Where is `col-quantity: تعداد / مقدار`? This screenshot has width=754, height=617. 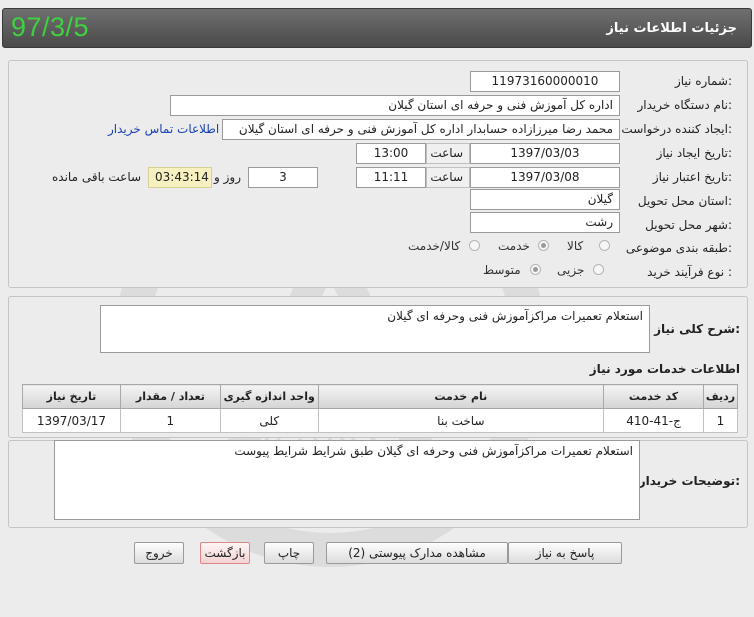
col-quantity: تعداد / مقدار is located at coordinates (170, 396).